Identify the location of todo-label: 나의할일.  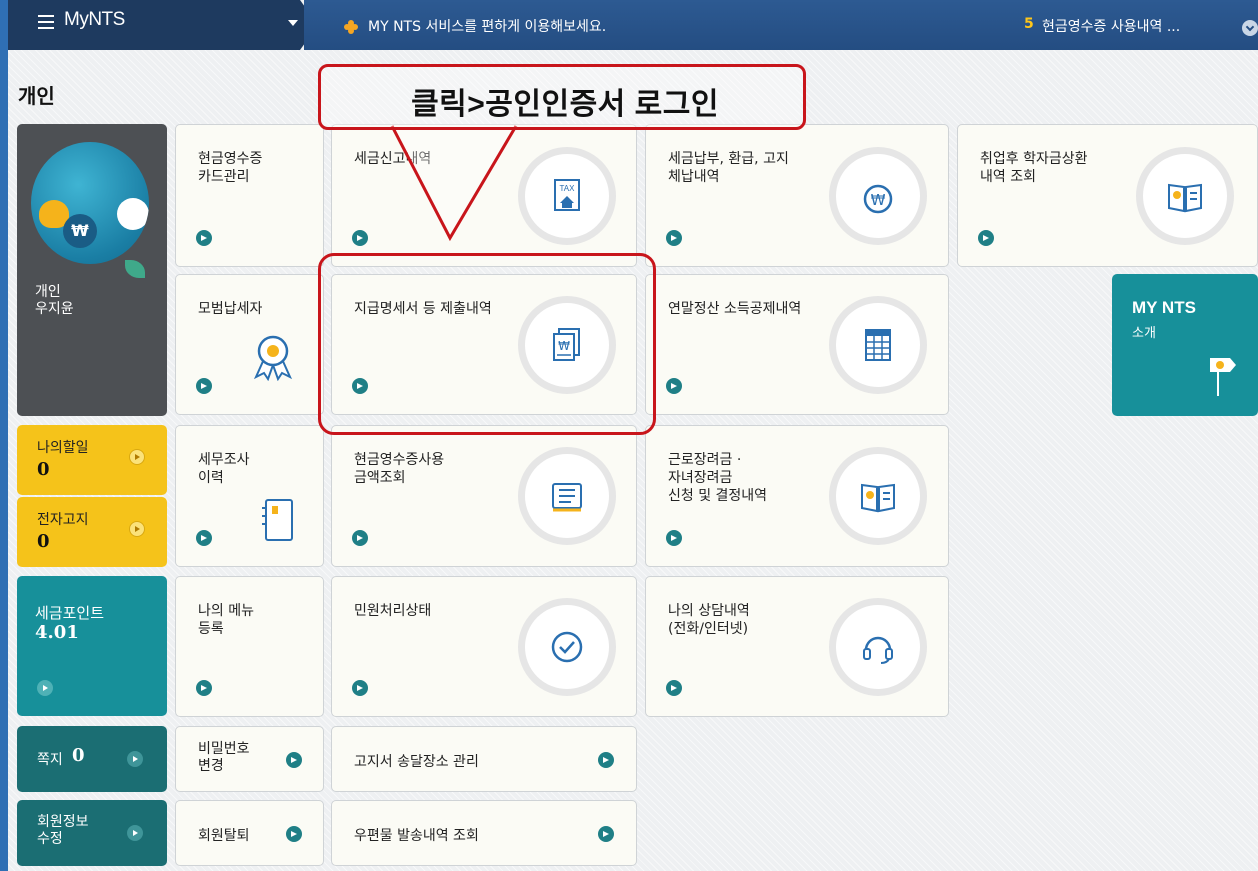
(63, 448).